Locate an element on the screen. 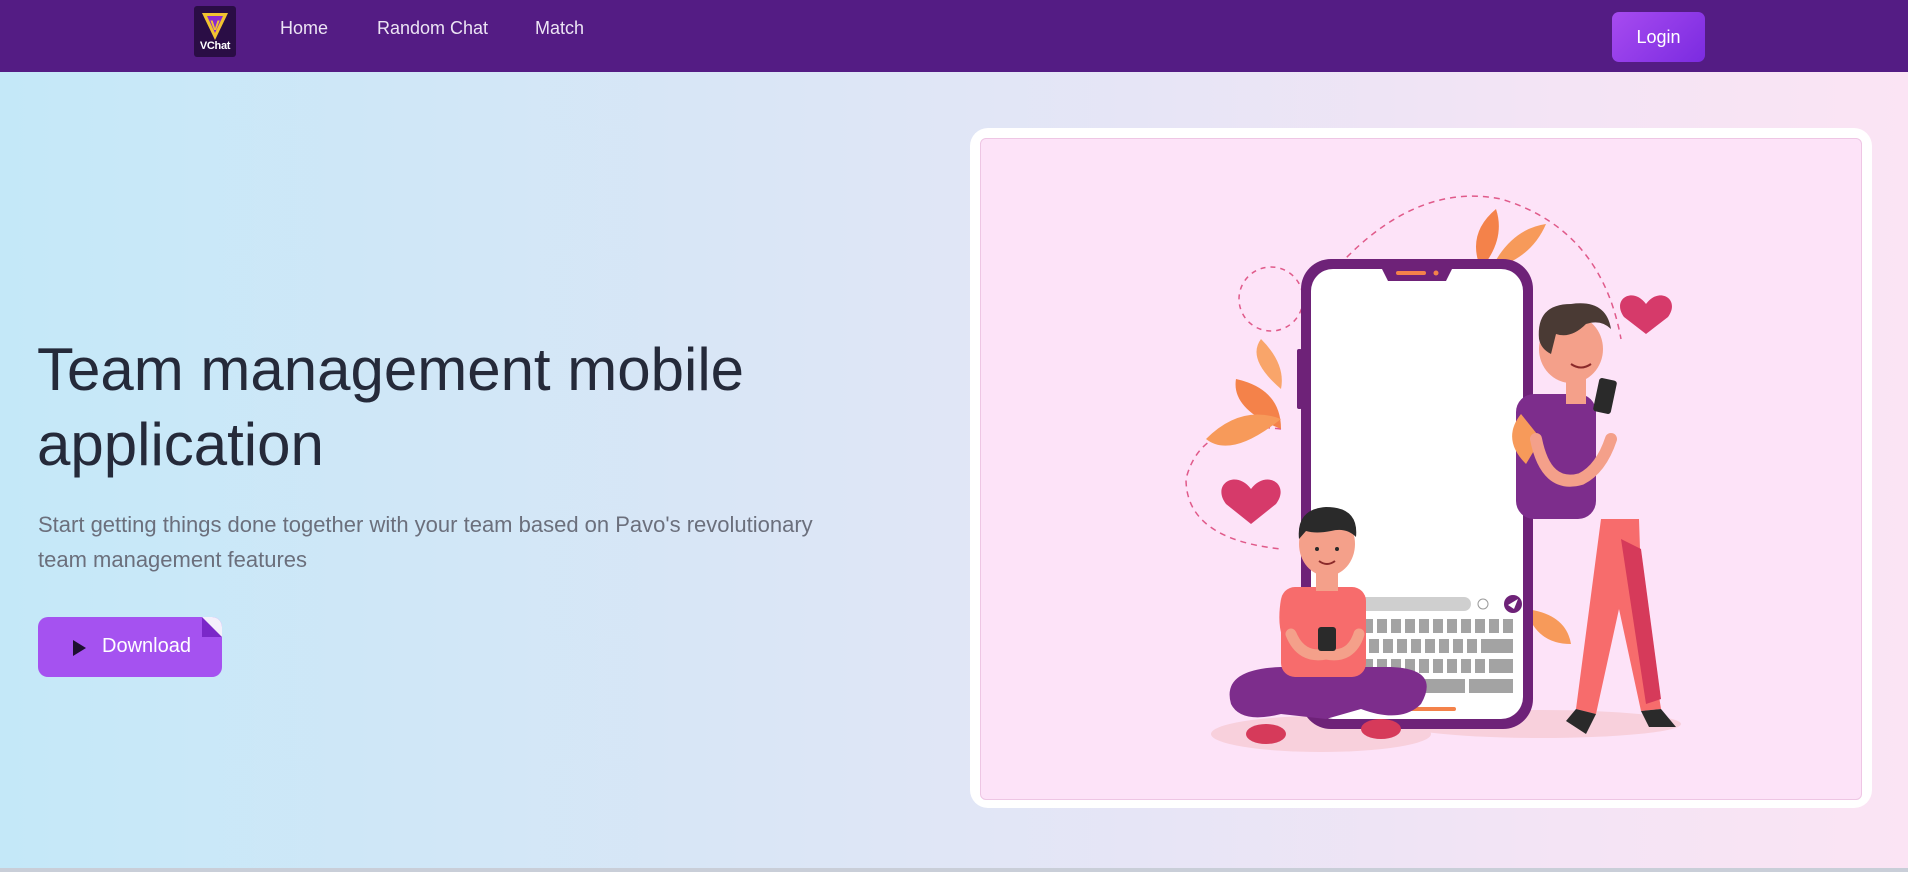 This screenshot has height=872, width=1908. download-button: Download is located at coordinates (130, 647).